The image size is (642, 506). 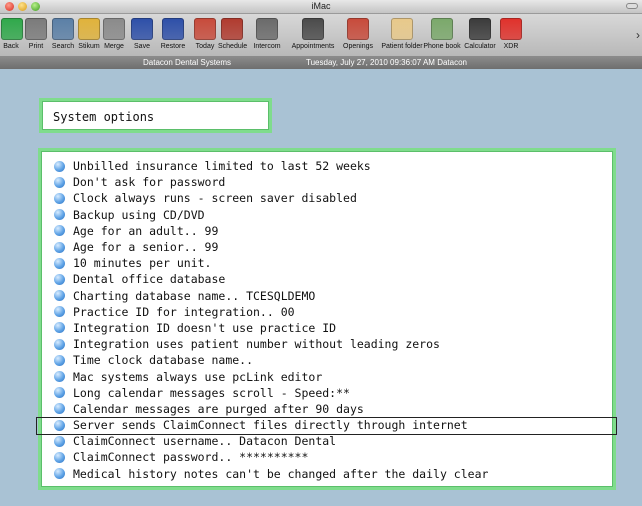 I want to click on restore-disk-icon, so click(x=173, y=29).